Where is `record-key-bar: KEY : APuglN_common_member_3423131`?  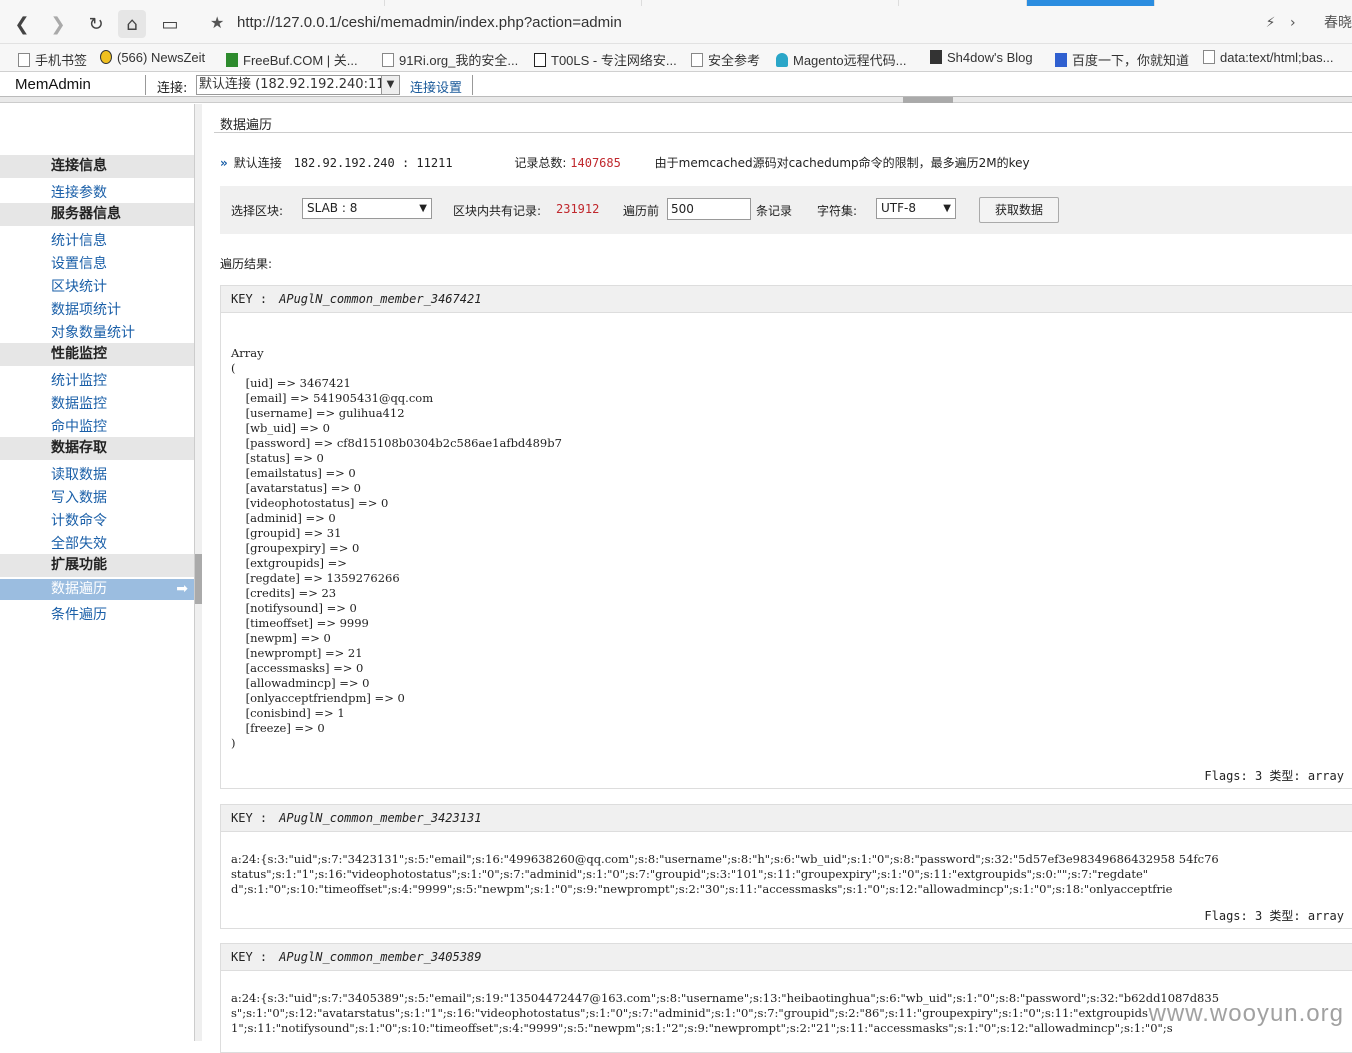
record-key-bar: KEY : APuglN_common_member_3423131 is located at coordinates (786, 818).